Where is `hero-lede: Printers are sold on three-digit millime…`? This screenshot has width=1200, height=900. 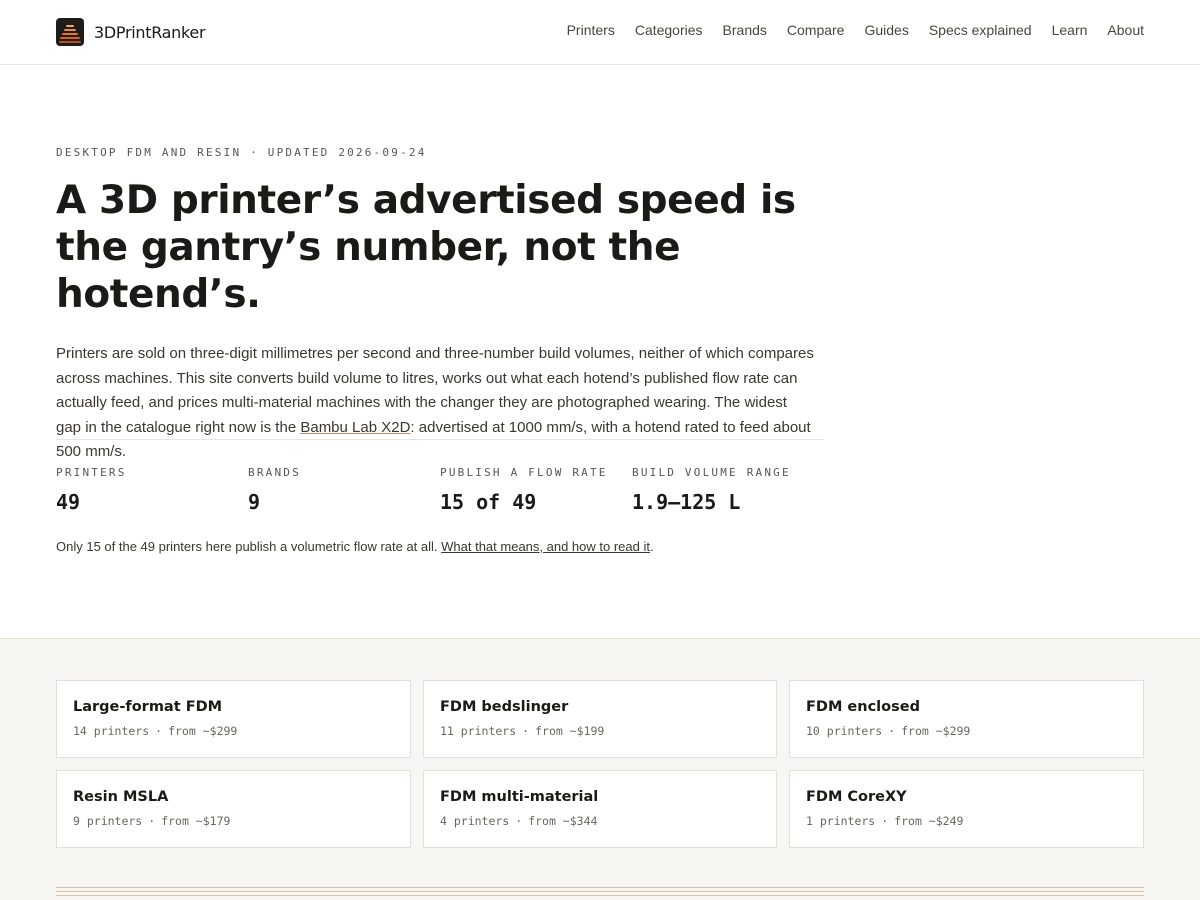
hero-lede: Printers are sold on three-digit millime… is located at coordinates (436, 403).